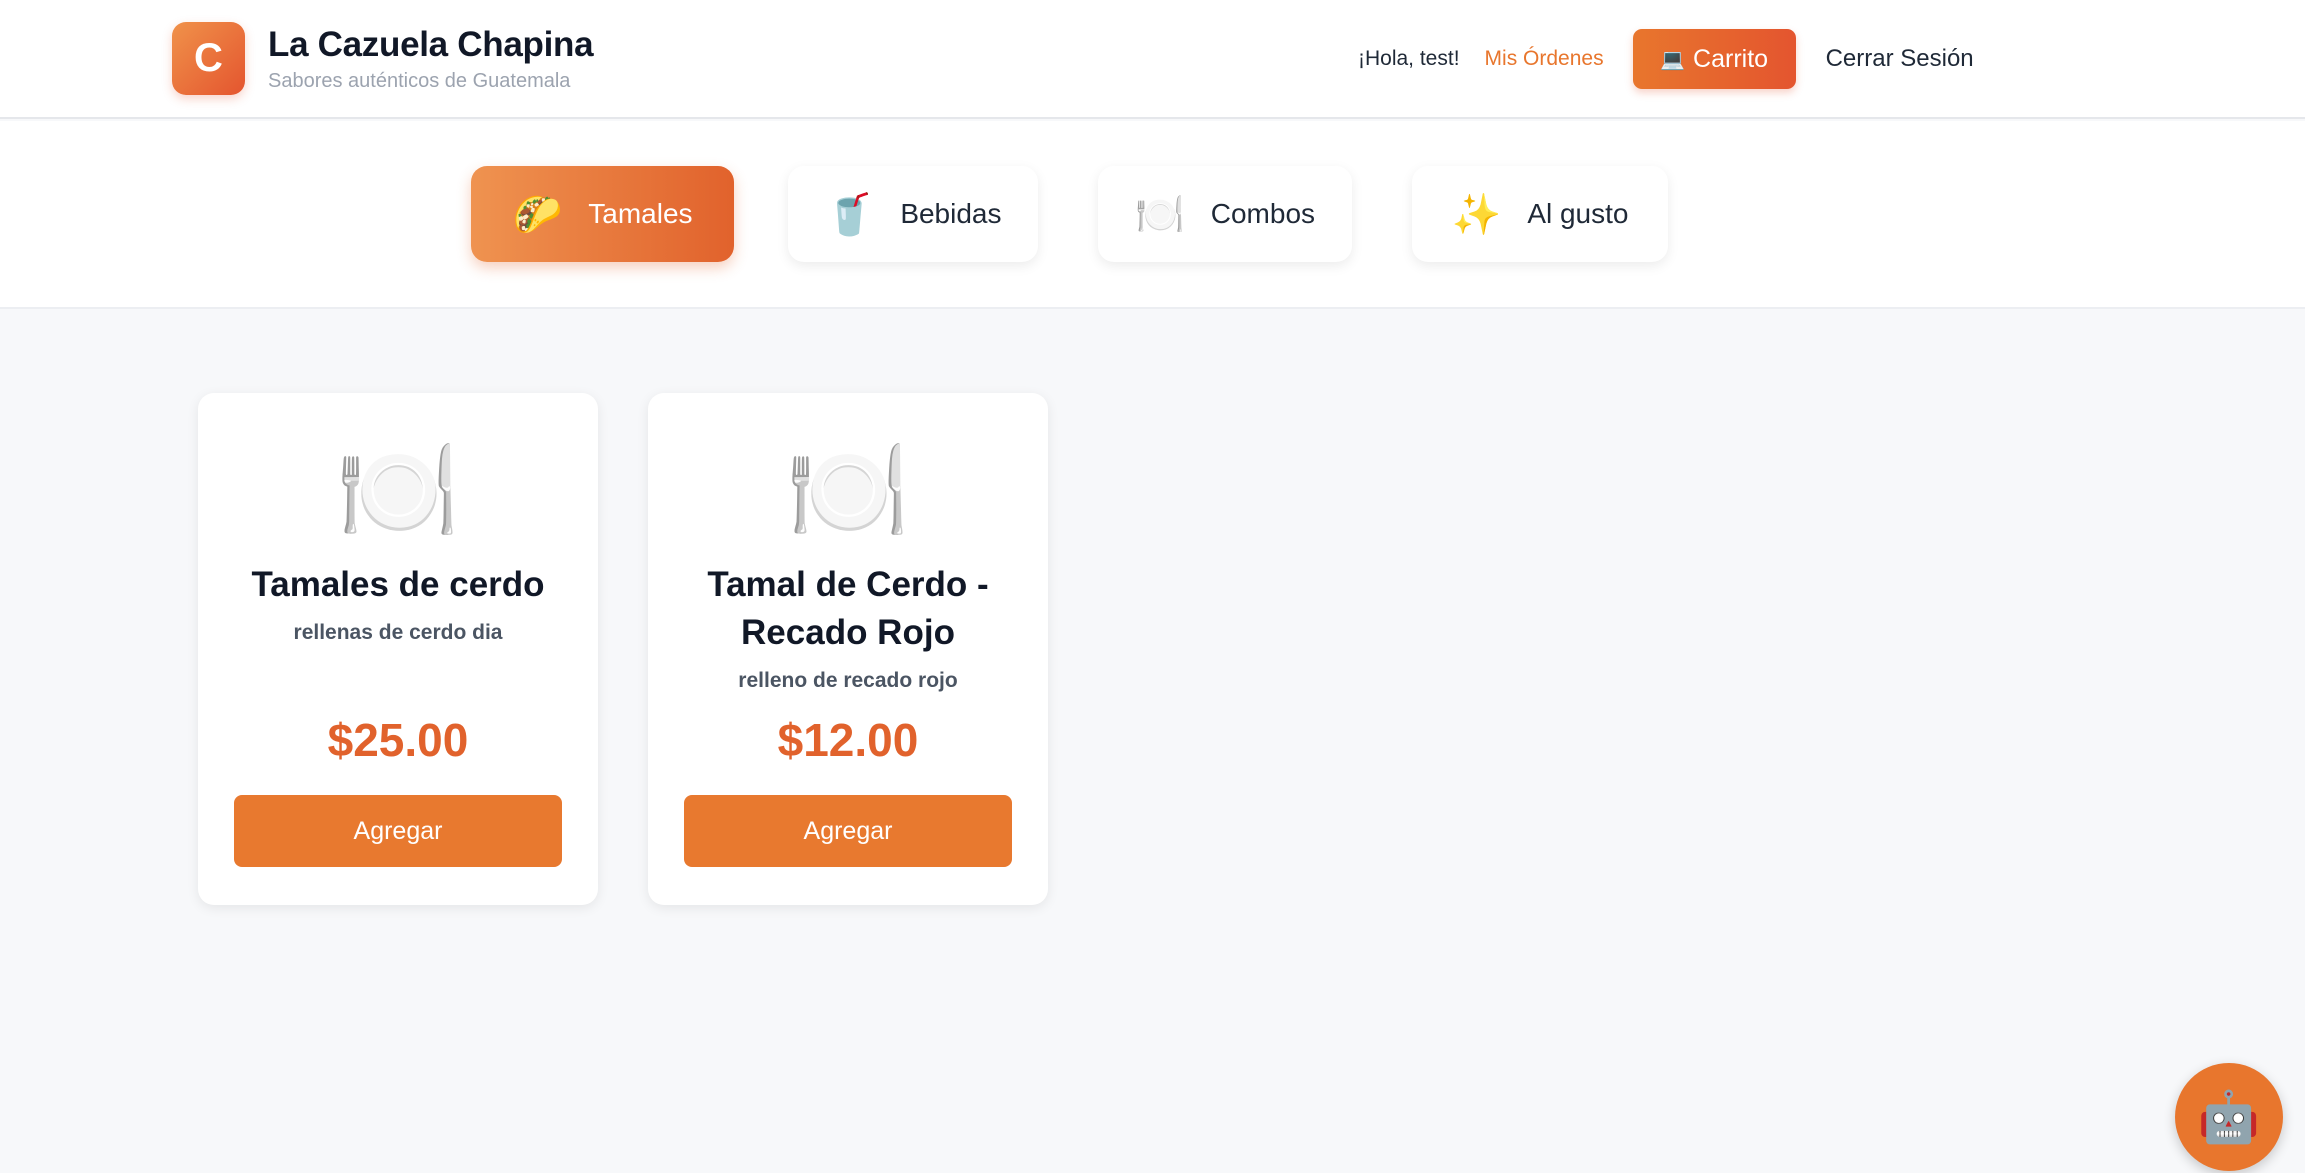 This screenshot has height=1173, width=2305. Describe the element at coordinates (398, 584) in the screenshot. I see `product-title: Tamales de cerdo` at that location.